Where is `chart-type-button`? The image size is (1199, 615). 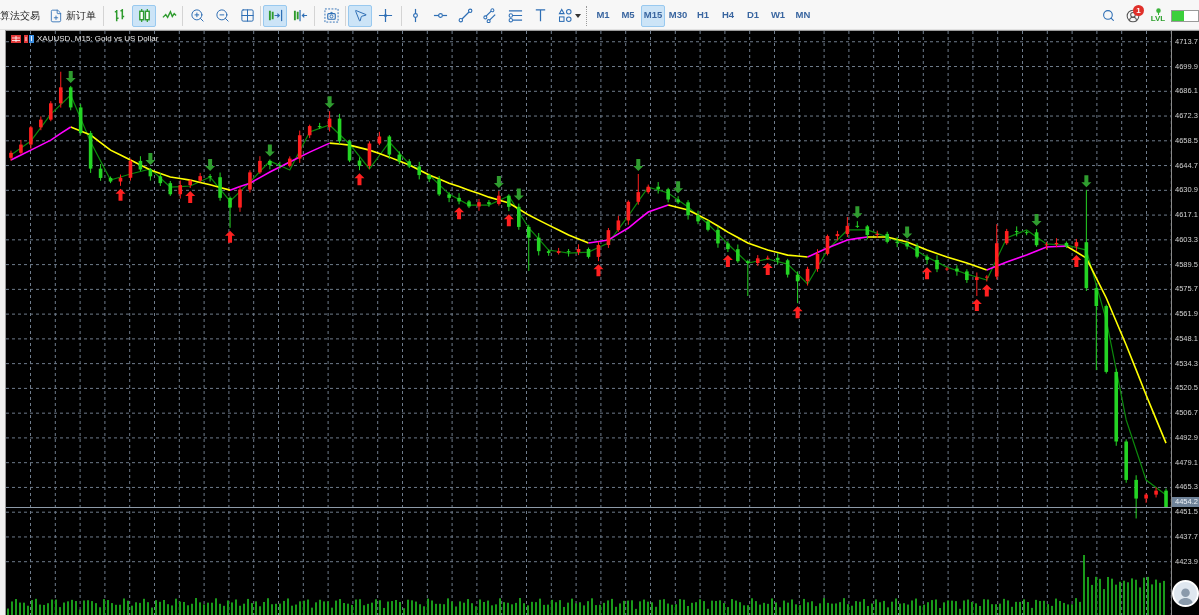
chart-type-button is located at coordinates (144, 15).